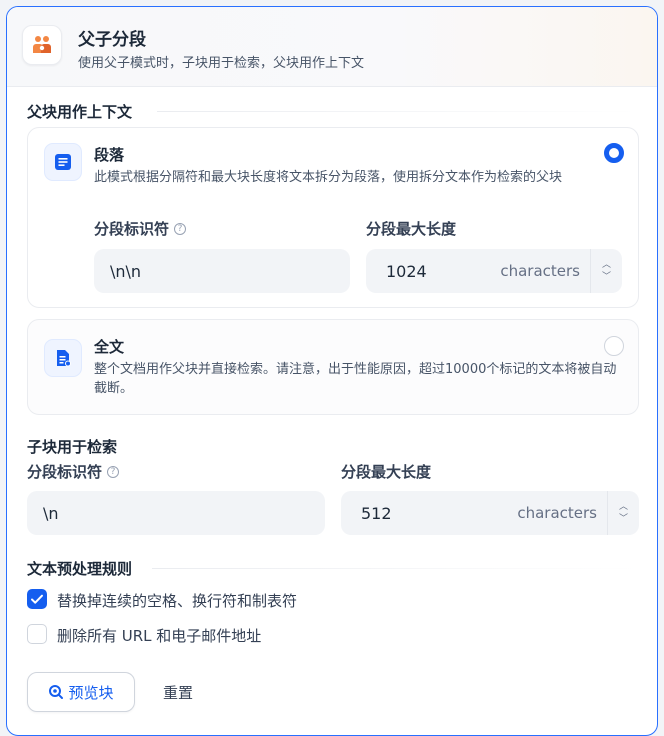 The width and height of the screenshot is (664, 736). What do you see at coordinates (37, 634) in the screenshot?
I see `checkbox-remove-urls` at bounding box center [37, 634].